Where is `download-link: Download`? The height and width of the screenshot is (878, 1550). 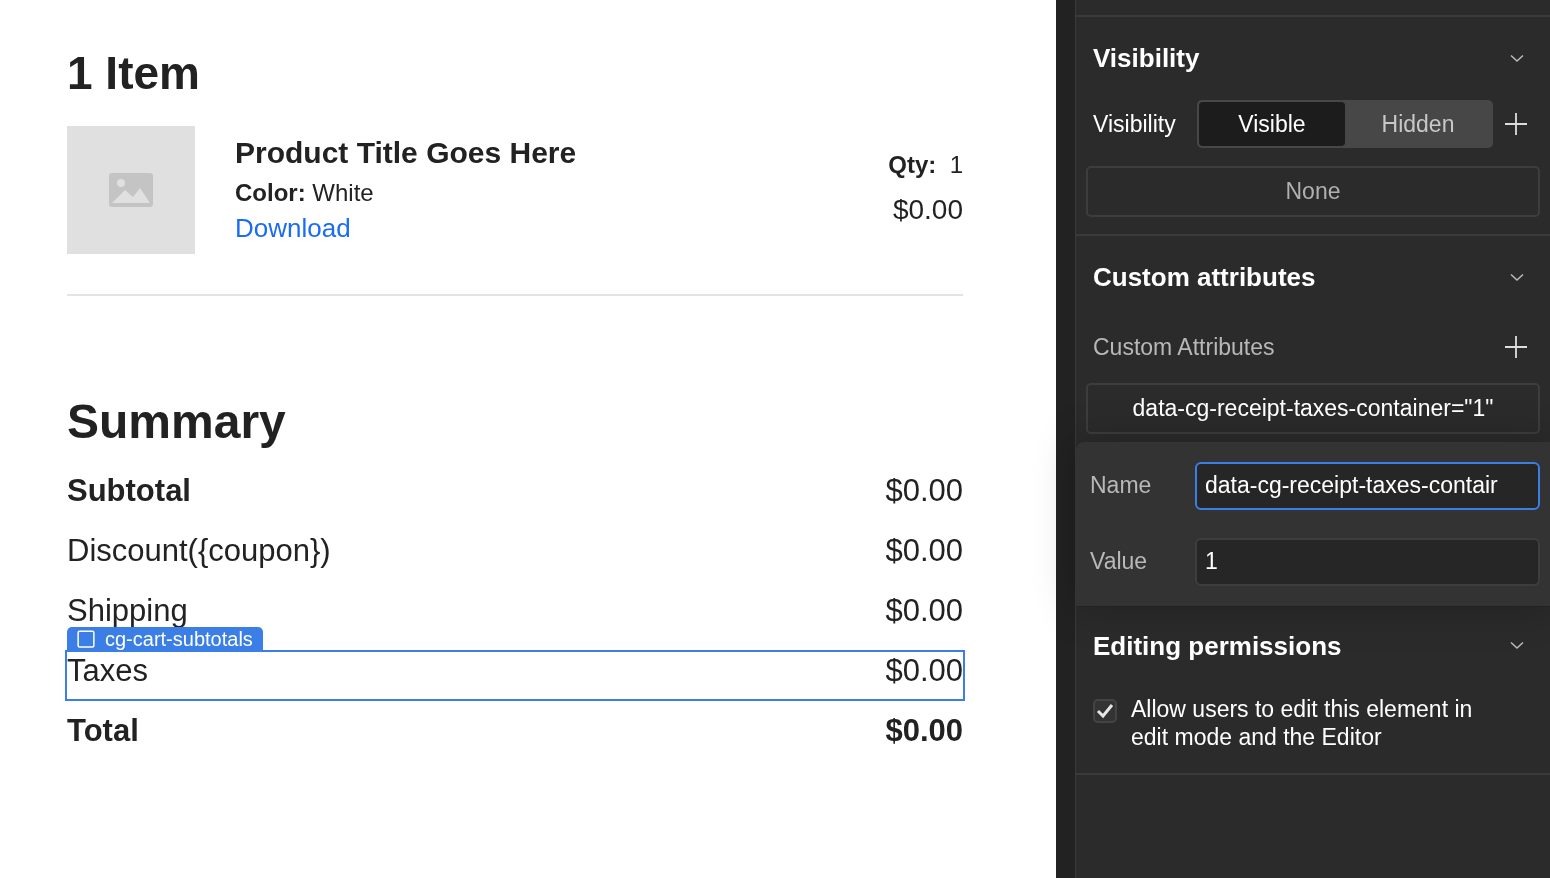 download-link: Download is located at coordinates (406, 228).